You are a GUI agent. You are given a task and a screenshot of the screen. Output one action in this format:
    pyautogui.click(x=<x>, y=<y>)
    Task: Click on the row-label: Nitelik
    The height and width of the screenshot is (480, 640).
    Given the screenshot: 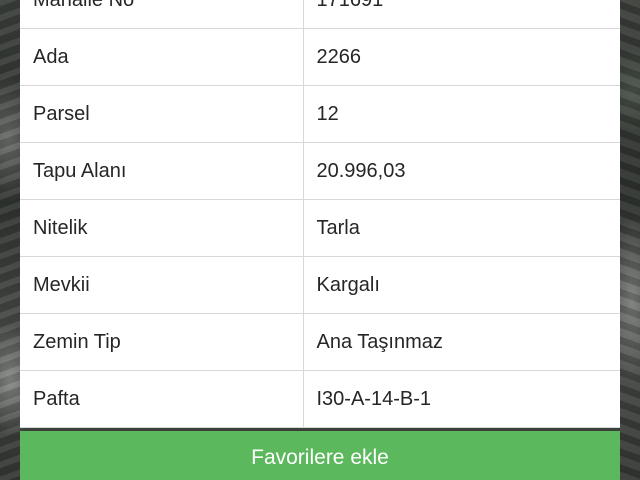 What is the action you would take?
    pyautogui.click(x=162, y=228)
    